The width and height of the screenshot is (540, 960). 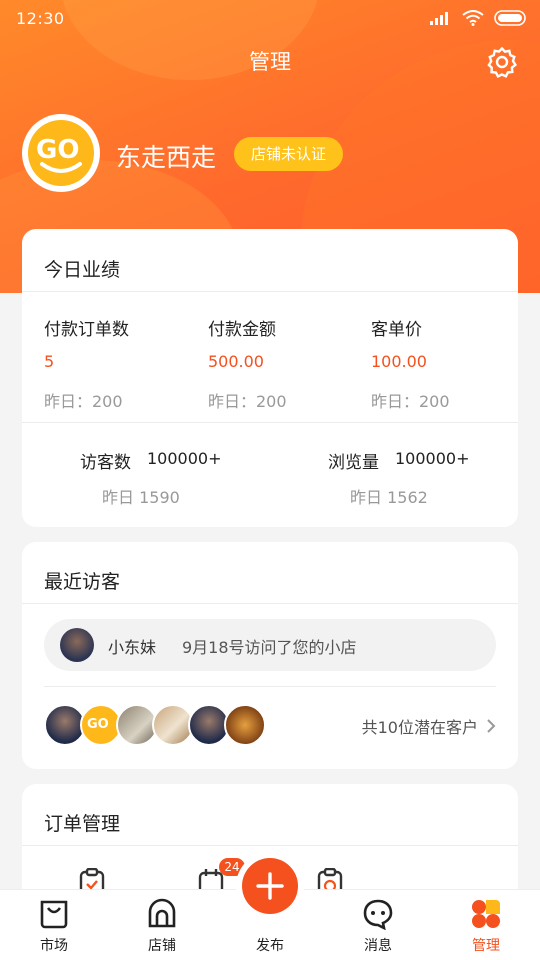 I want to click on card-title: 今日业绩, so click(x=82, y=270).